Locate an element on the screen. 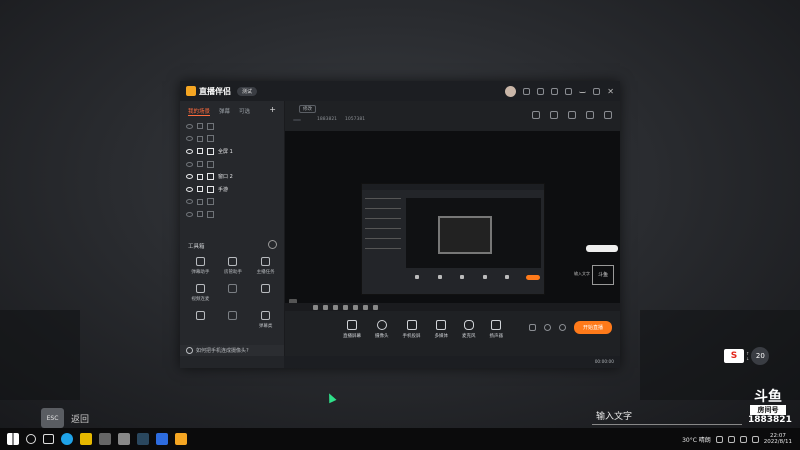 The width and height of the screenshot is (800, 450). network-icon is located at coordinates (731, 439).